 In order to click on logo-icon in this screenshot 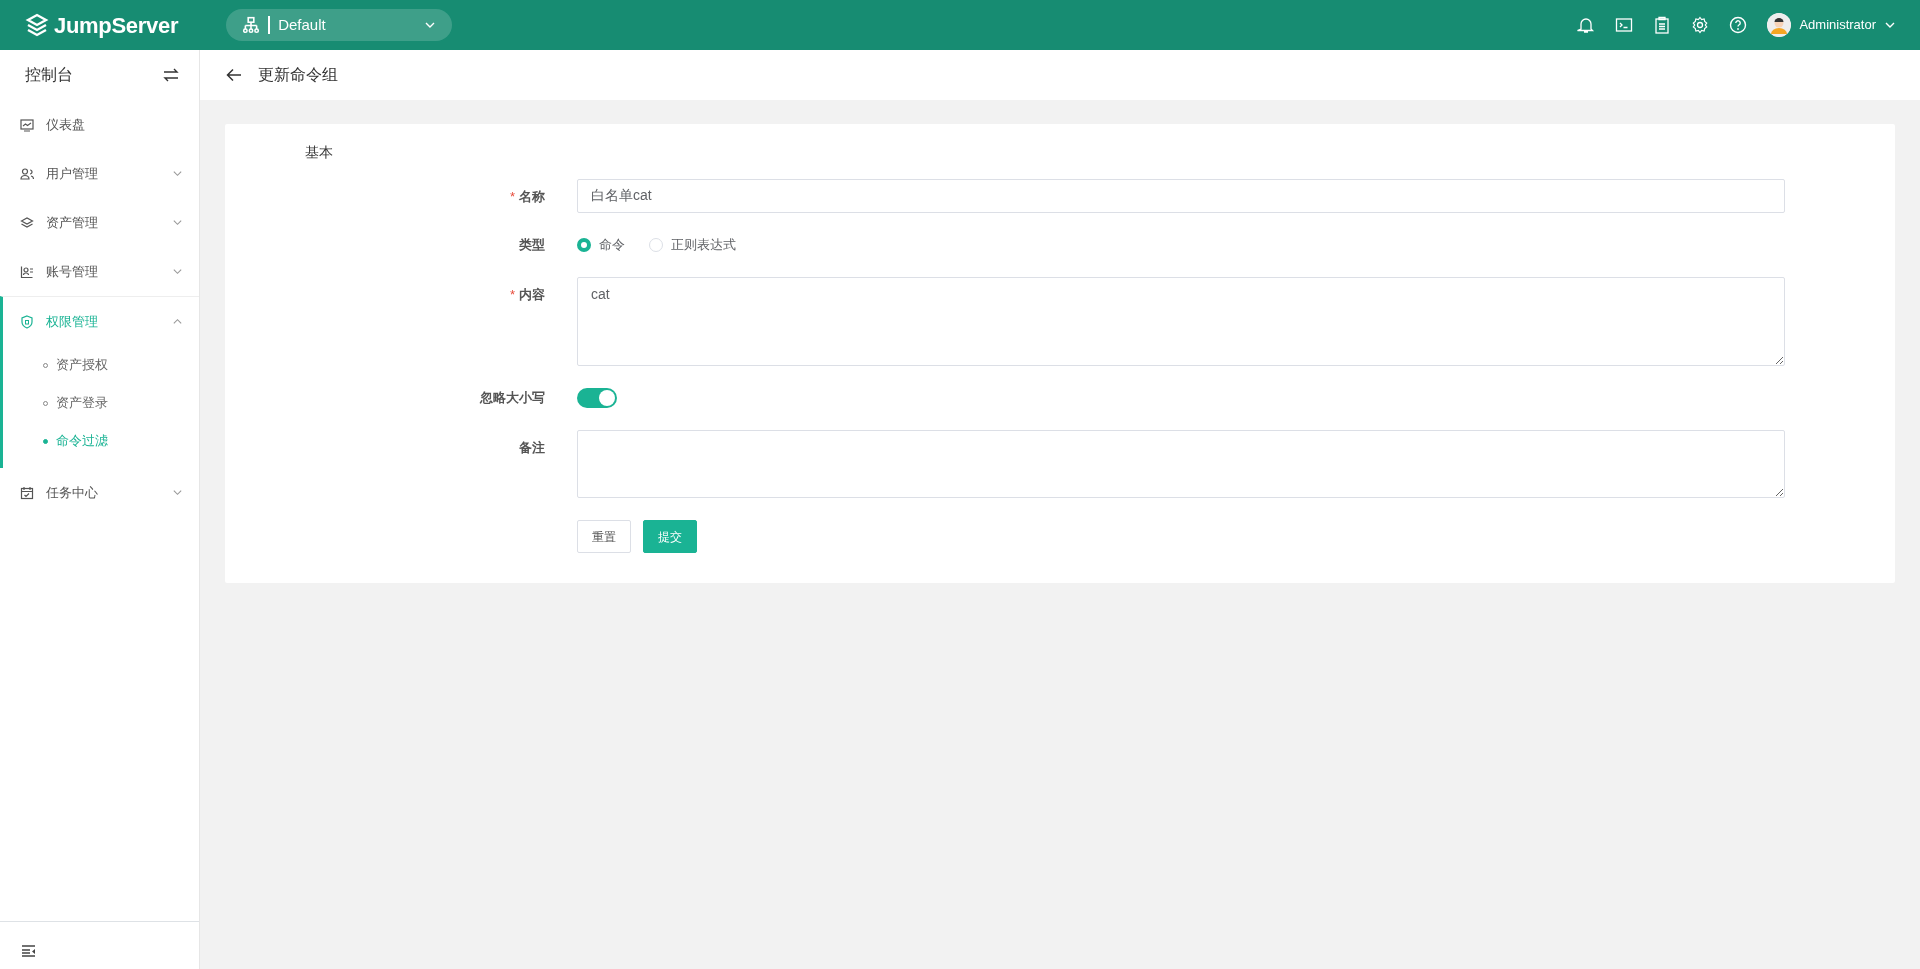, I will do `click(37, 25)`.